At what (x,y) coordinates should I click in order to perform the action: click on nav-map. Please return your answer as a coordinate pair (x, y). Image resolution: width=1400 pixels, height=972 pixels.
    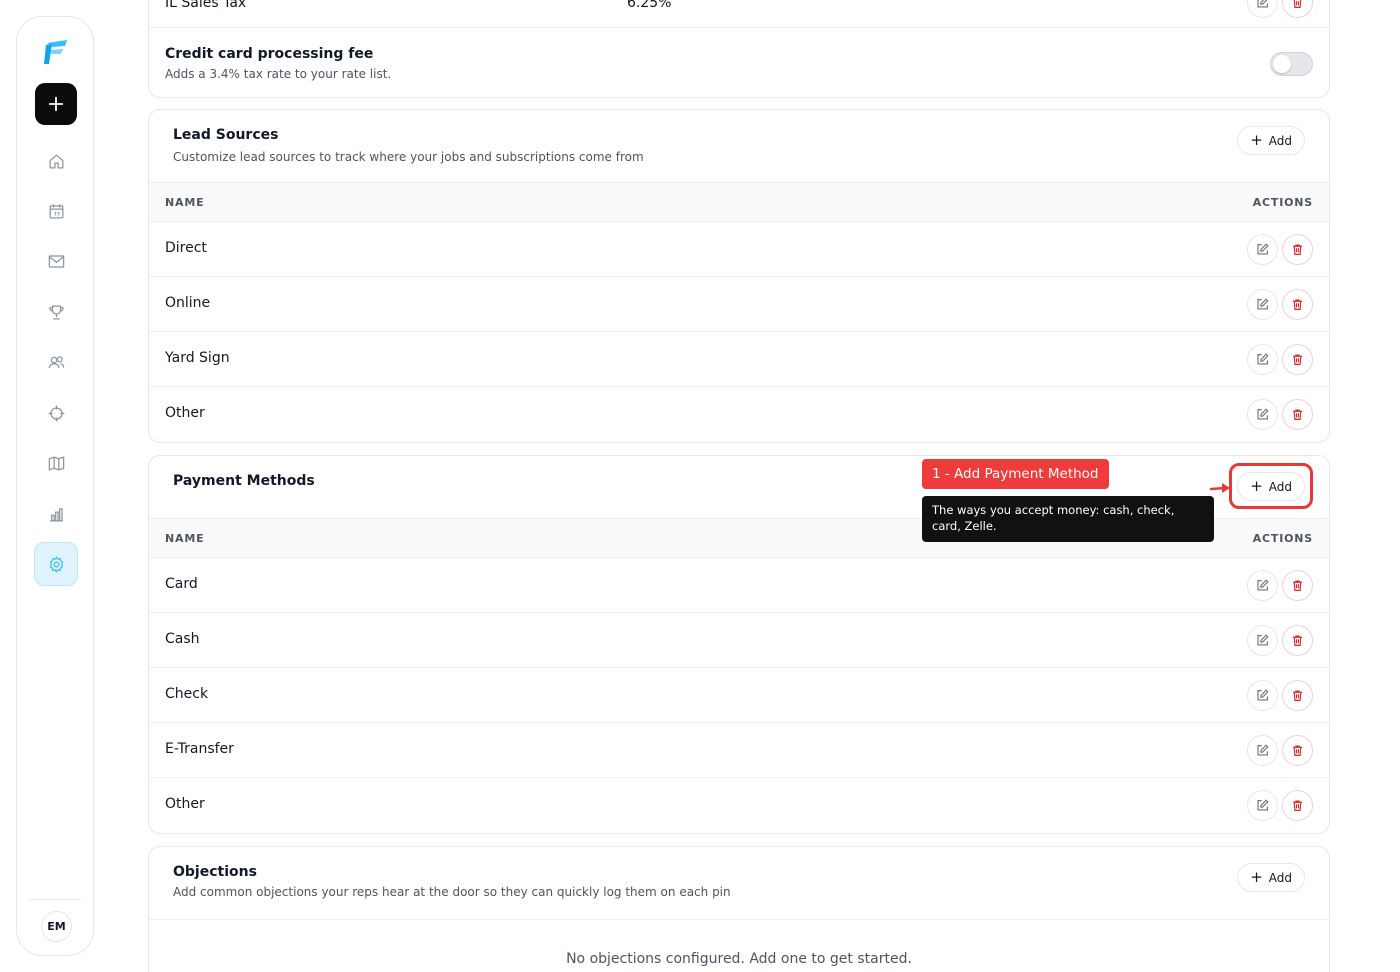
    Looking at the image, I should click on (56, 463).